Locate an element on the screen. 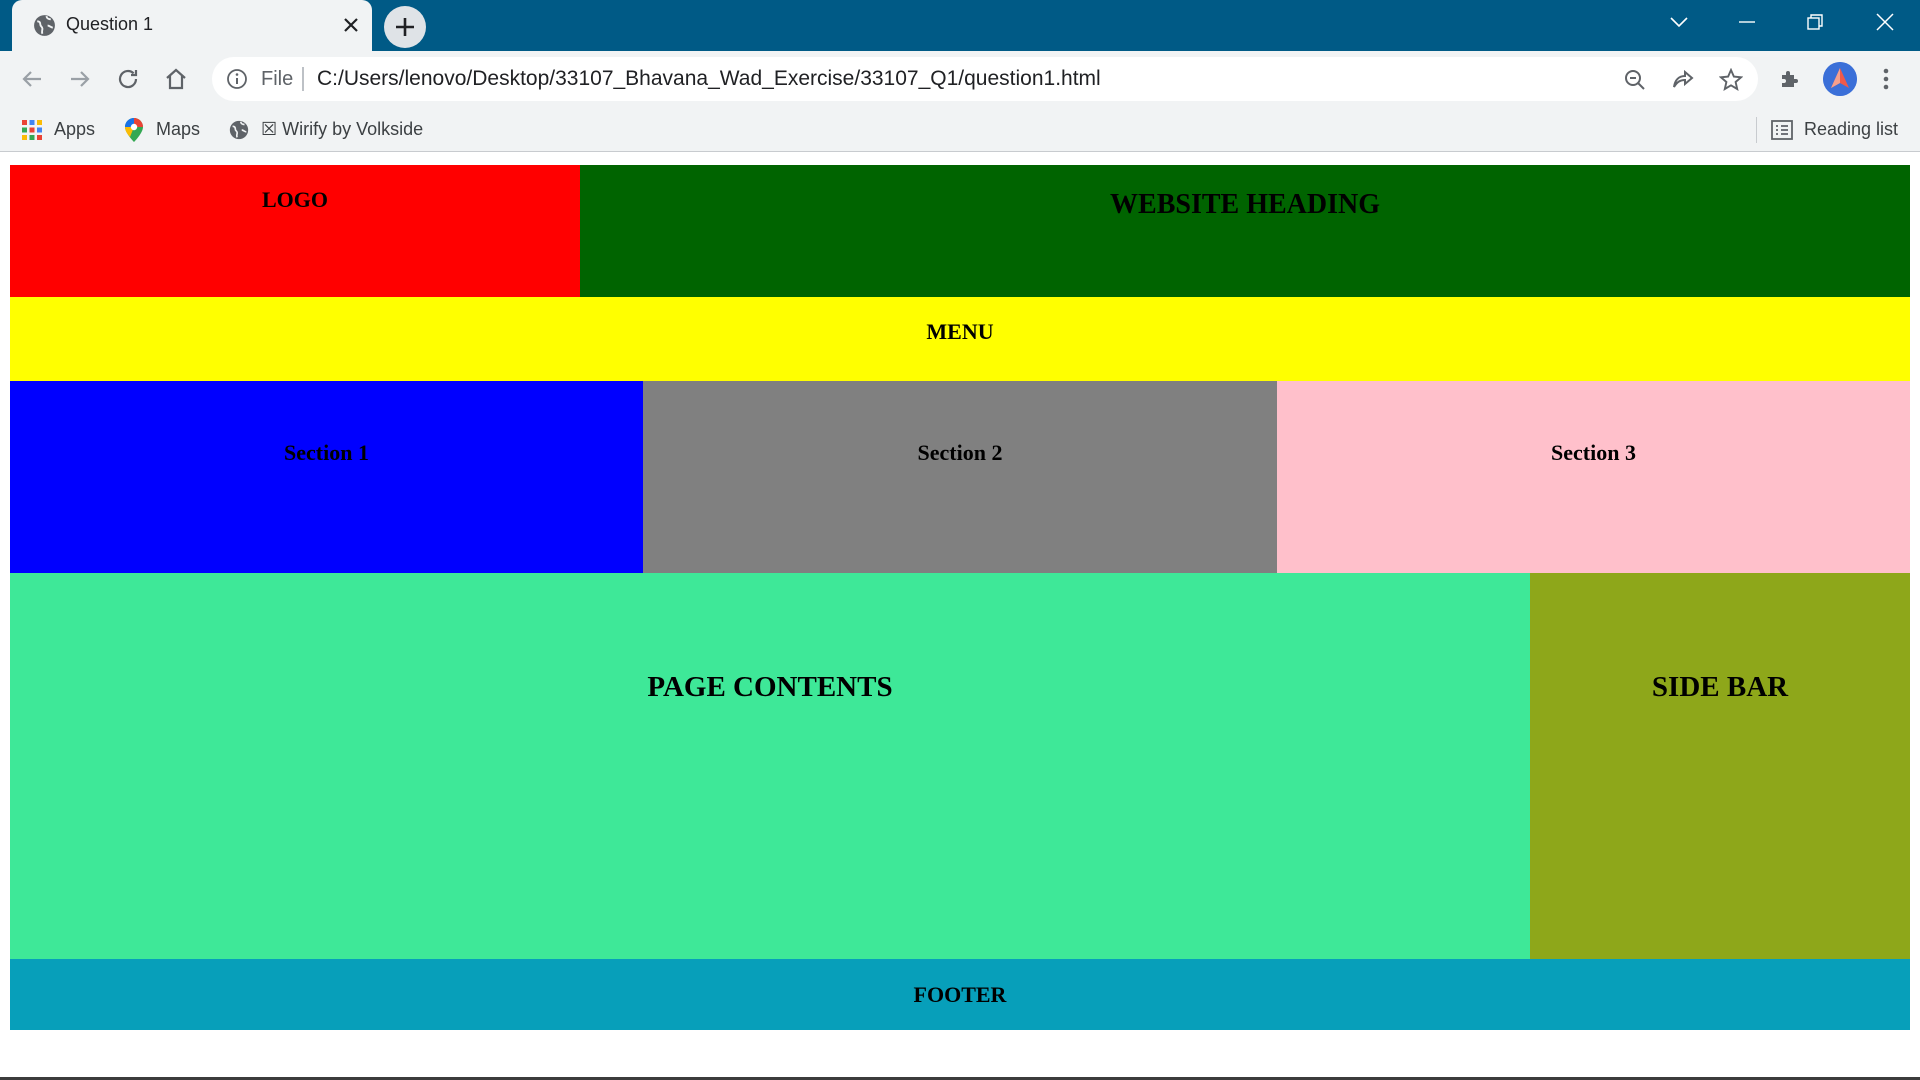 This screenshot has height=1080, width=1920. section-2-text: Section 2 is located at coordinates (960, 452).